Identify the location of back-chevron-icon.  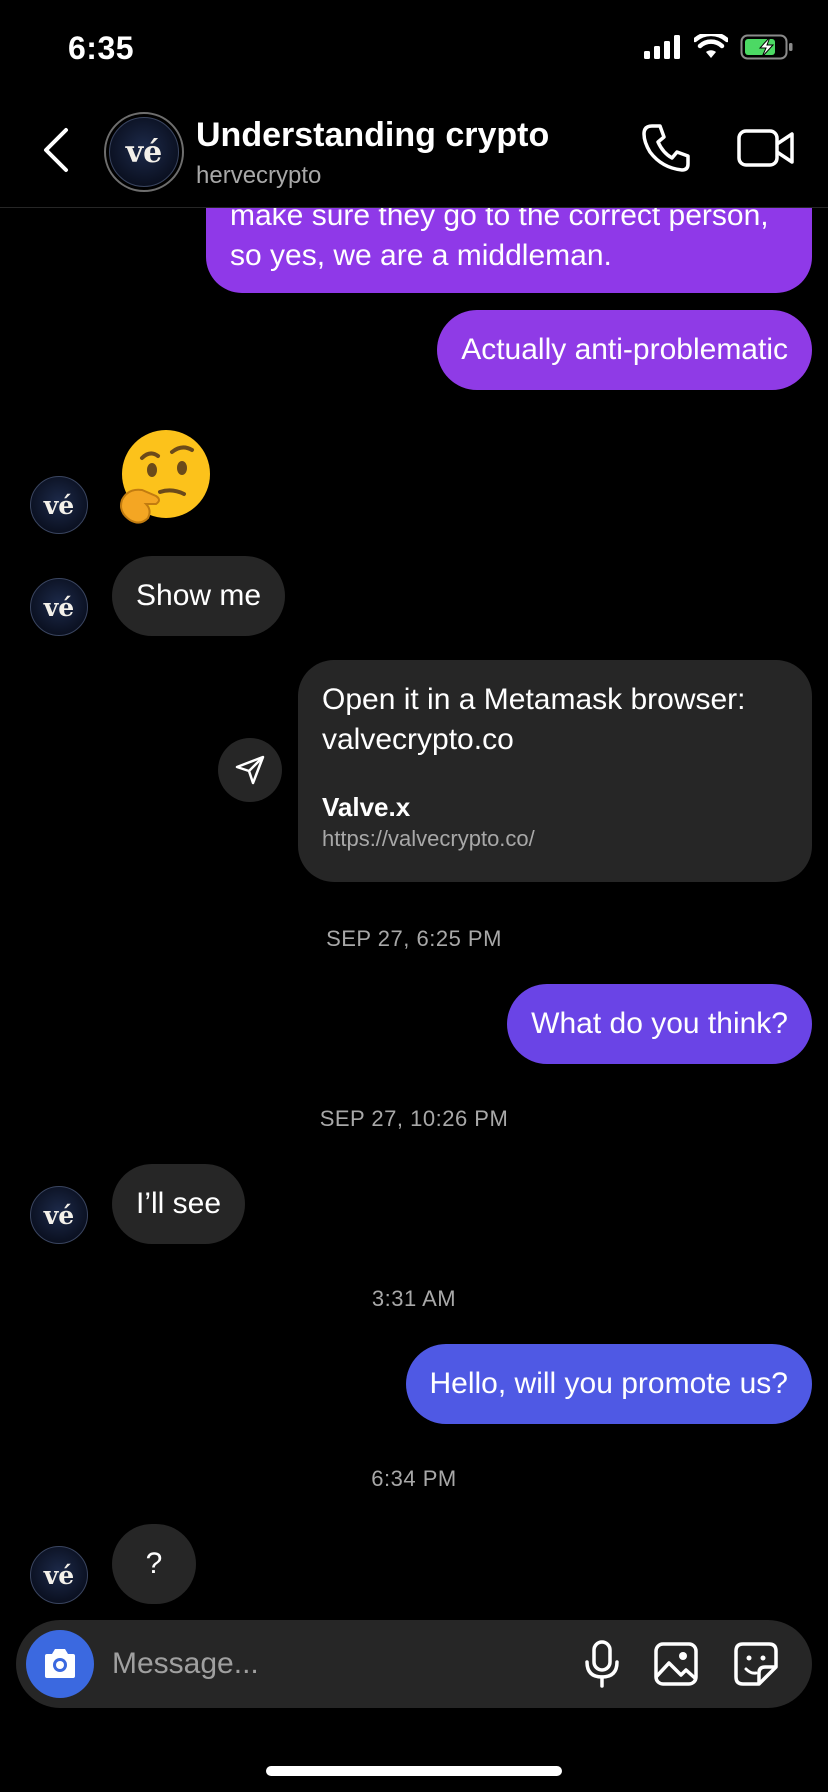
(56, 150).